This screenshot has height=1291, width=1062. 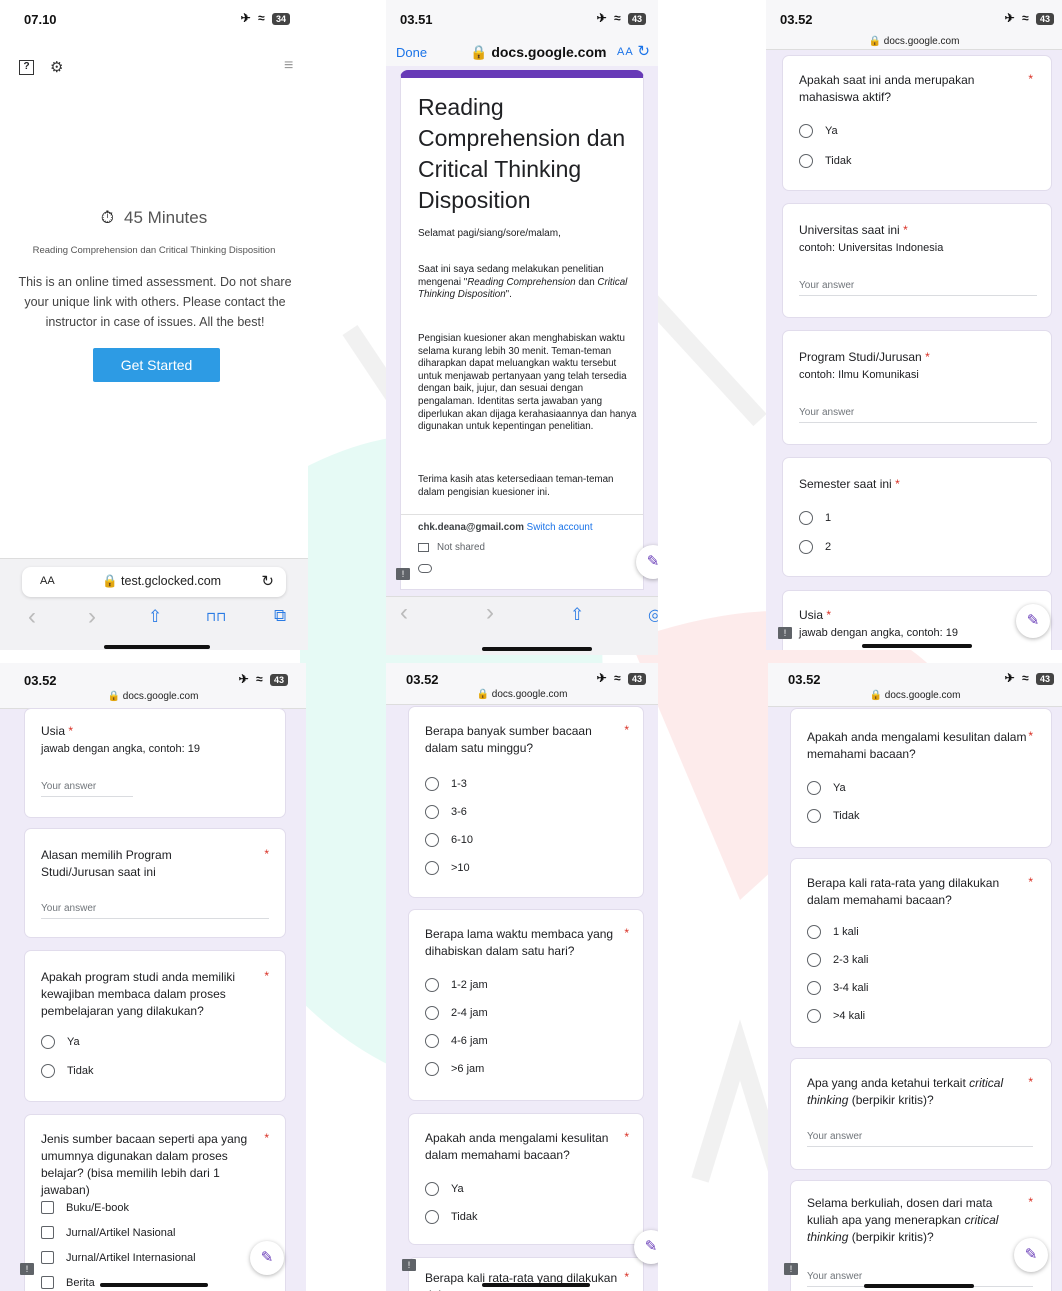 What do you see at coordinates (560, 527) in the screenshot?
I see `switch-account-link: Switch account` at bounding box center [560, 527].